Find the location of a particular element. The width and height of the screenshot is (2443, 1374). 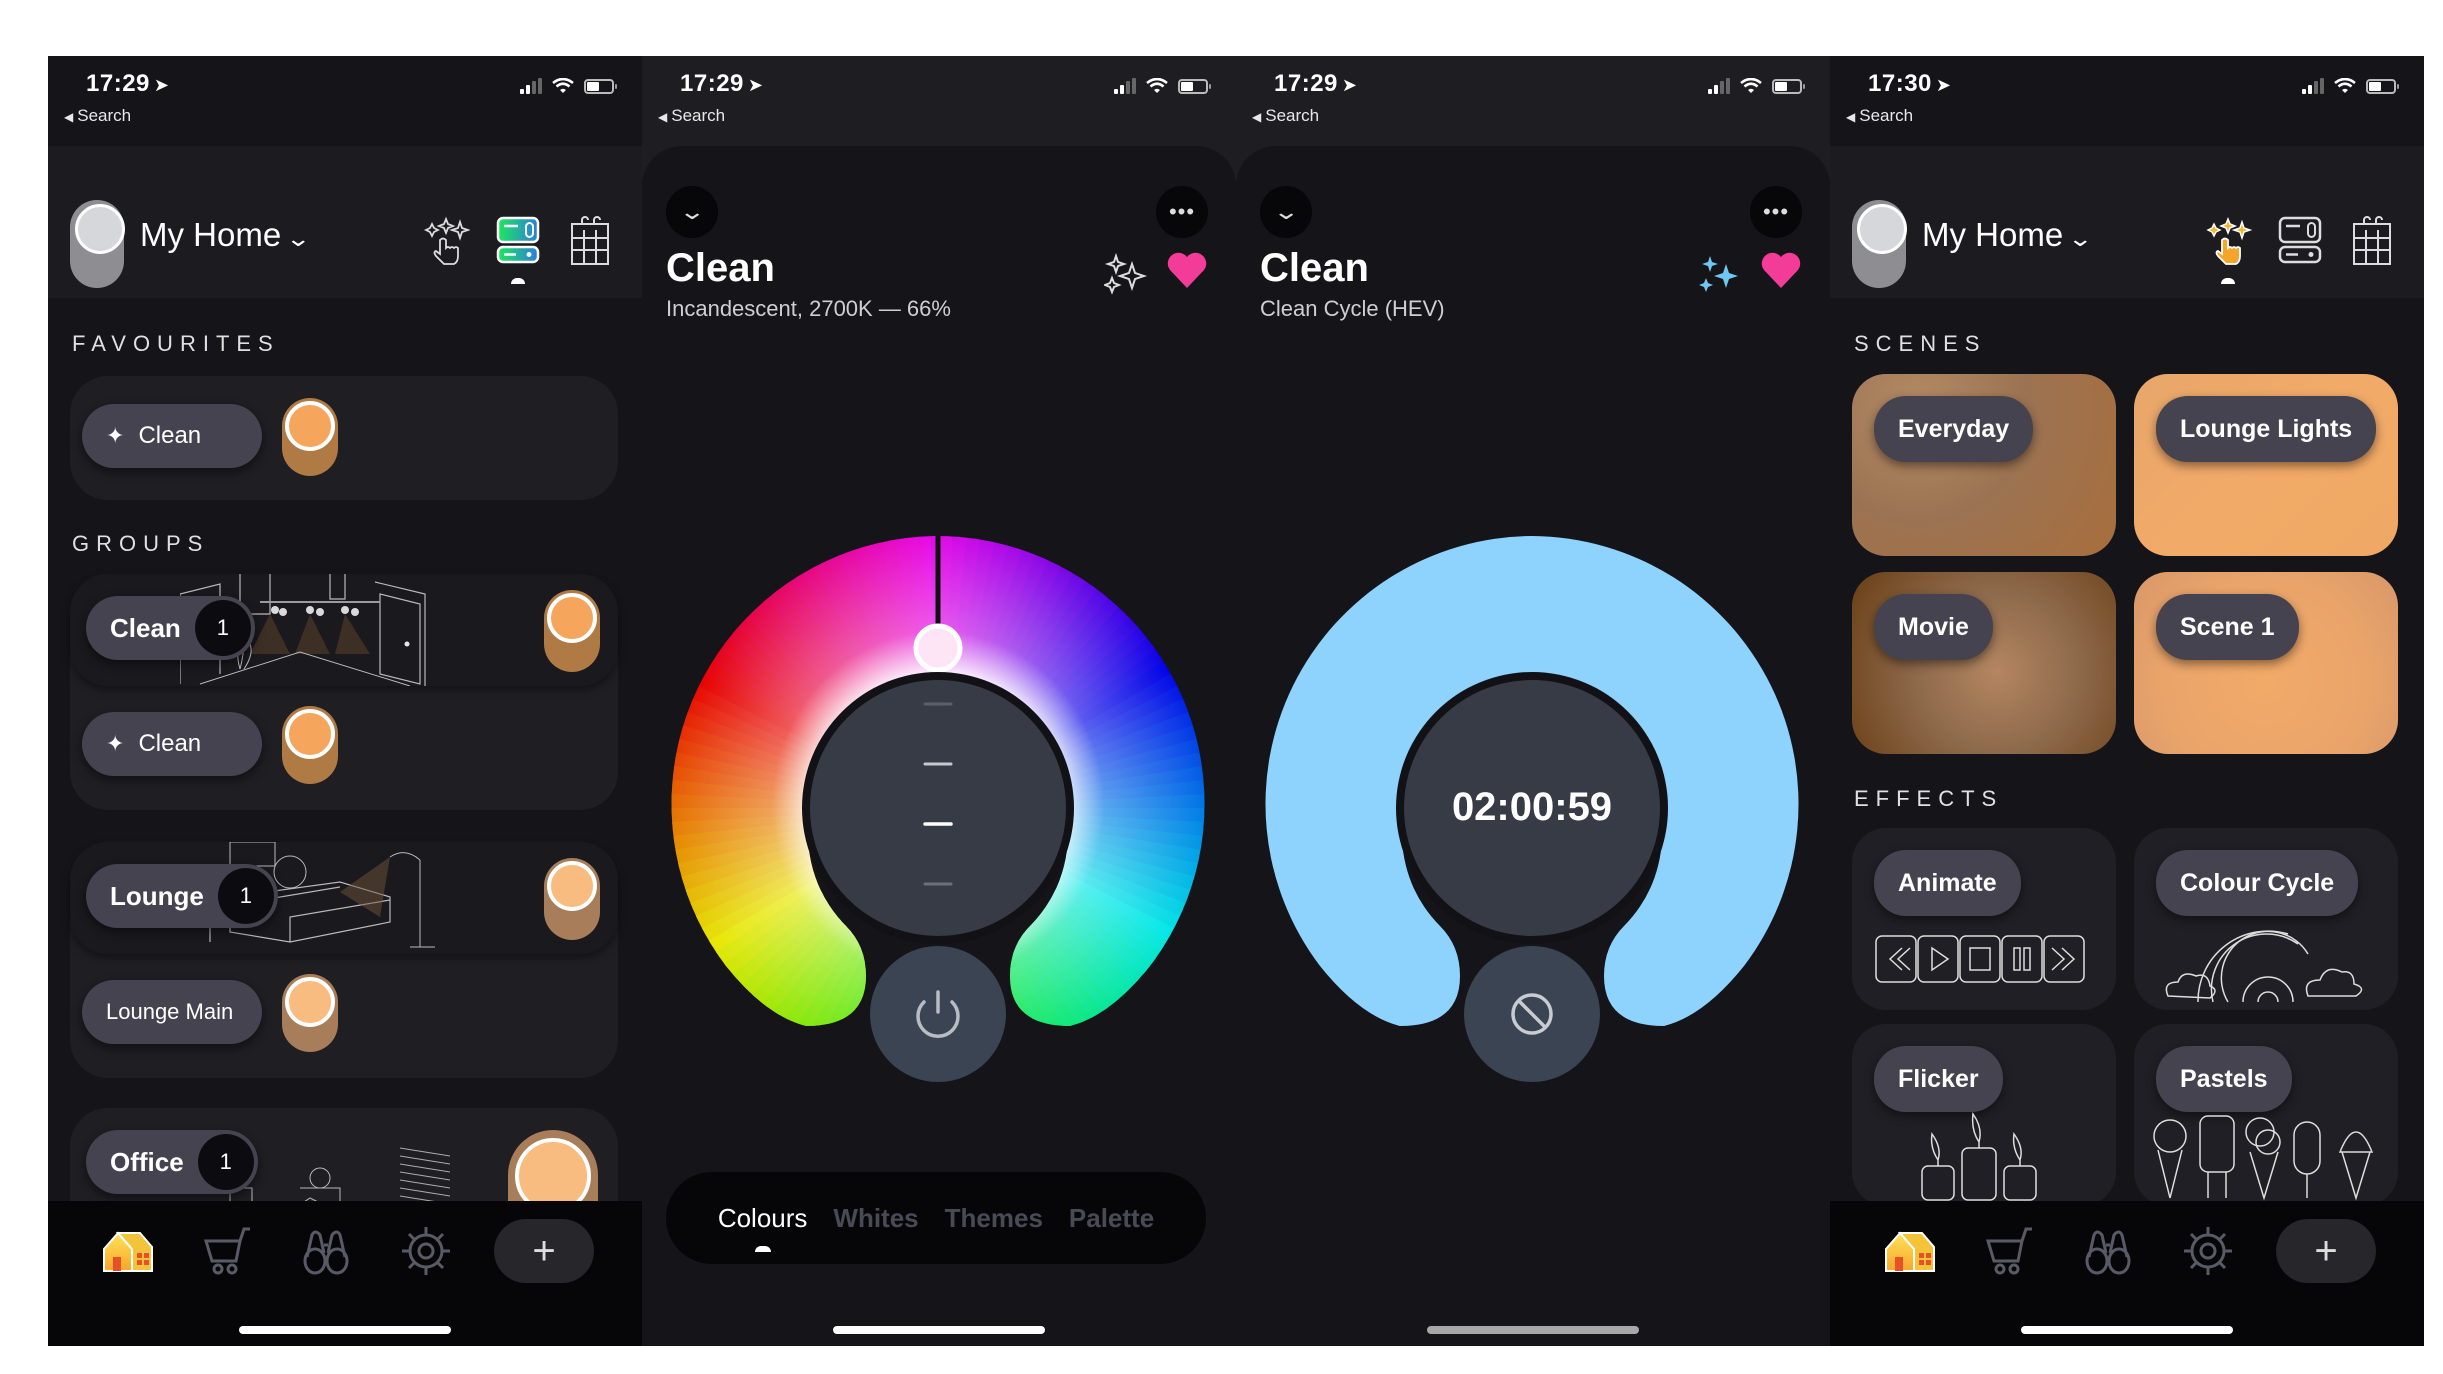

scene-label: Movie is located at coordinates (1933, 627).